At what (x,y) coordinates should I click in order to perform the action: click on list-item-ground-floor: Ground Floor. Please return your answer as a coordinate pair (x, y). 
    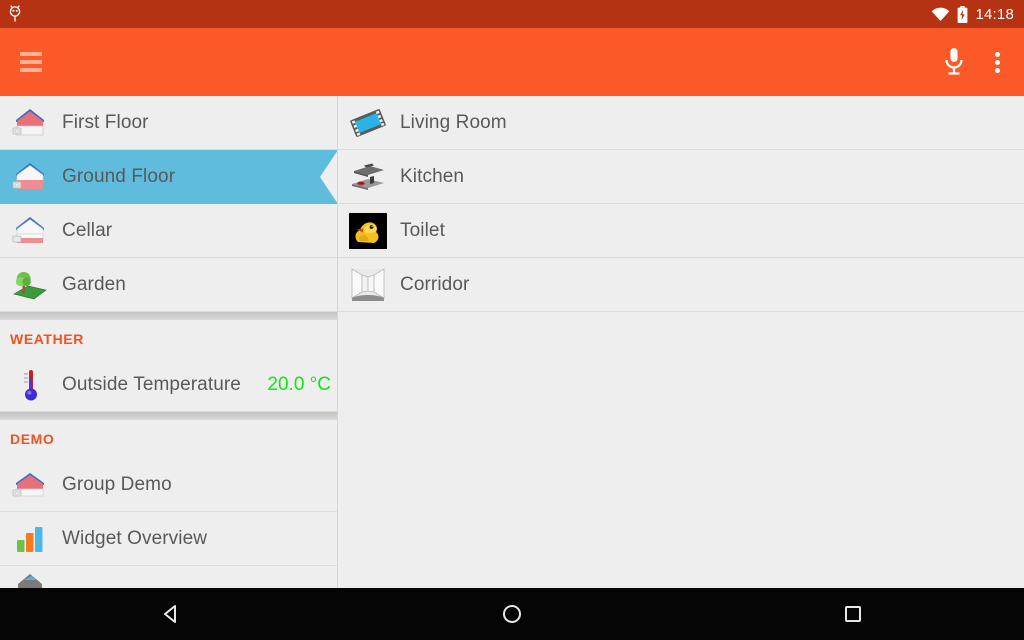
    Looking at the image, I should click on (168, 177).